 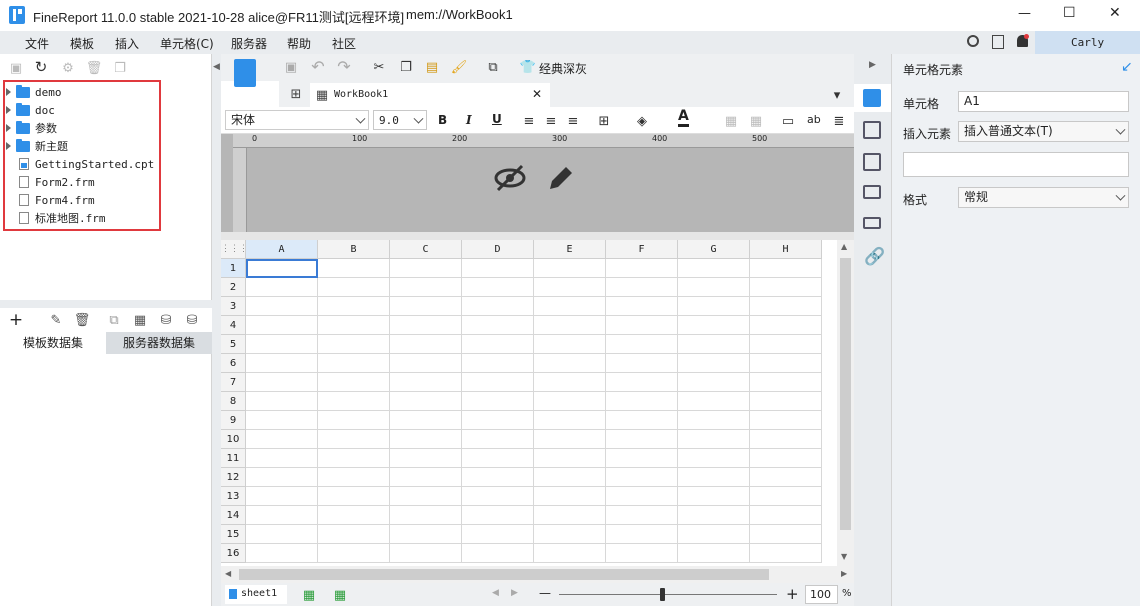 I want to click on cell-g10, so click(x=714, y=439).